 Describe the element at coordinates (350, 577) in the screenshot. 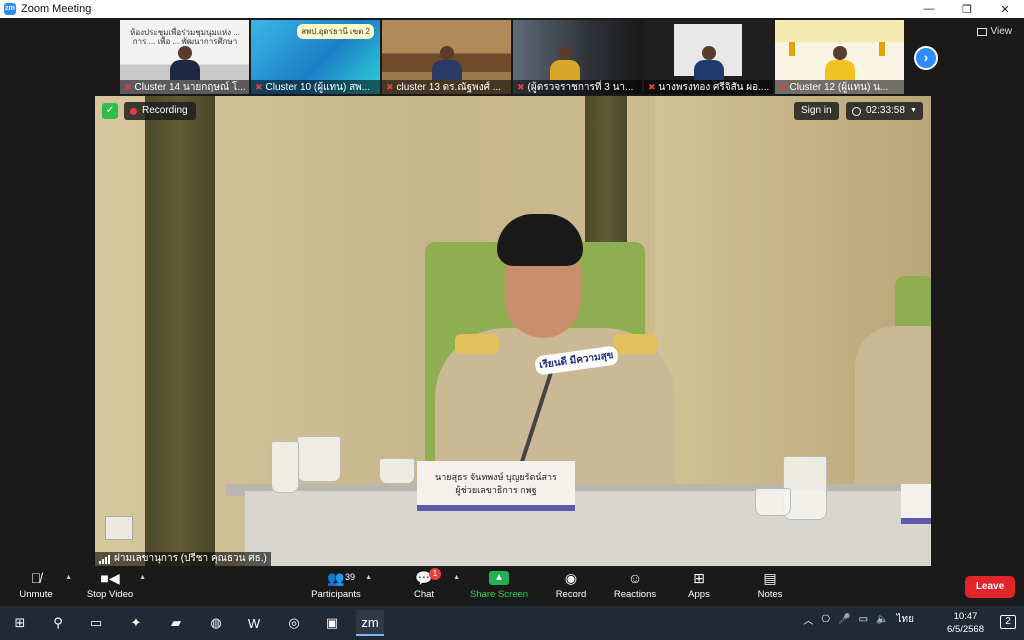

I see `participants-count: 39` at that location.